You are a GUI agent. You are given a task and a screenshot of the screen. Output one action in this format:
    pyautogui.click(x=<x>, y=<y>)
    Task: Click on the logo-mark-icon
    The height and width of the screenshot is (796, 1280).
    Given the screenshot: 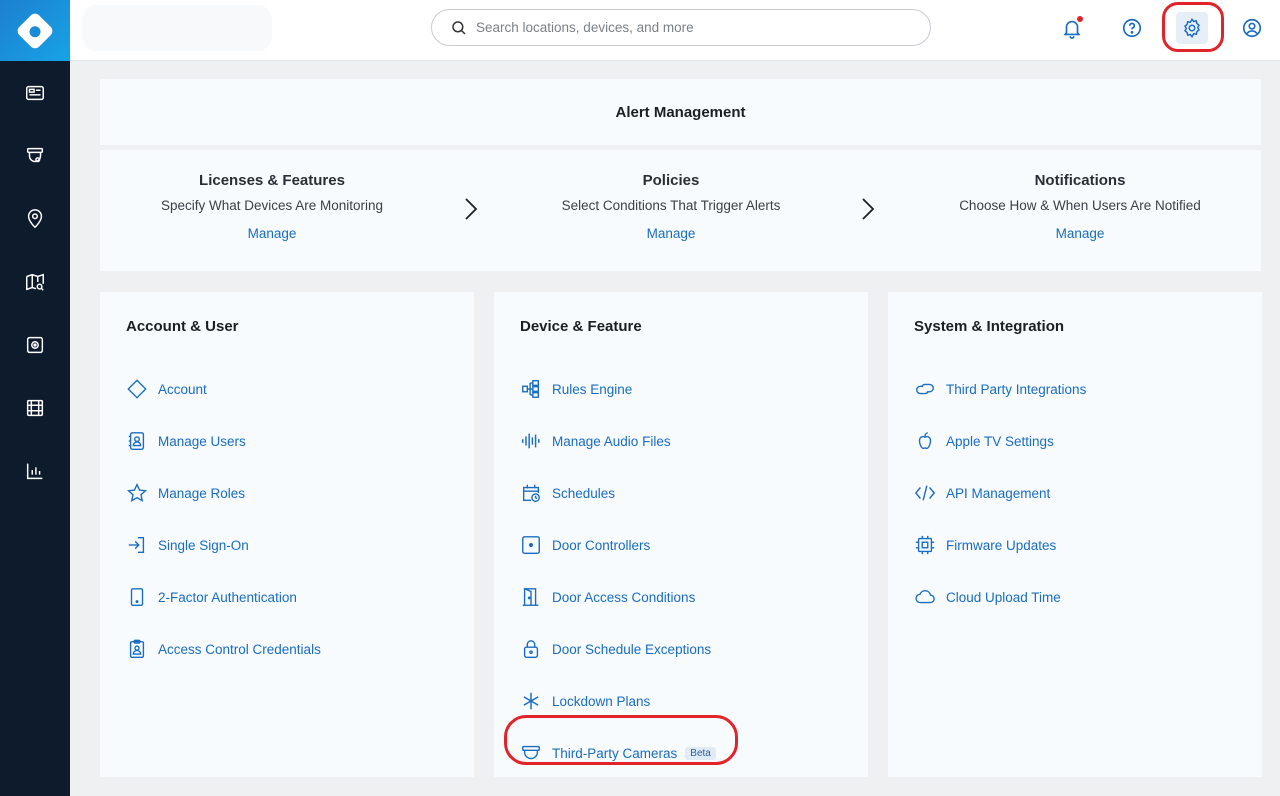 What is the action you would take?
    pyautogui.click(x=35, y=30)
    